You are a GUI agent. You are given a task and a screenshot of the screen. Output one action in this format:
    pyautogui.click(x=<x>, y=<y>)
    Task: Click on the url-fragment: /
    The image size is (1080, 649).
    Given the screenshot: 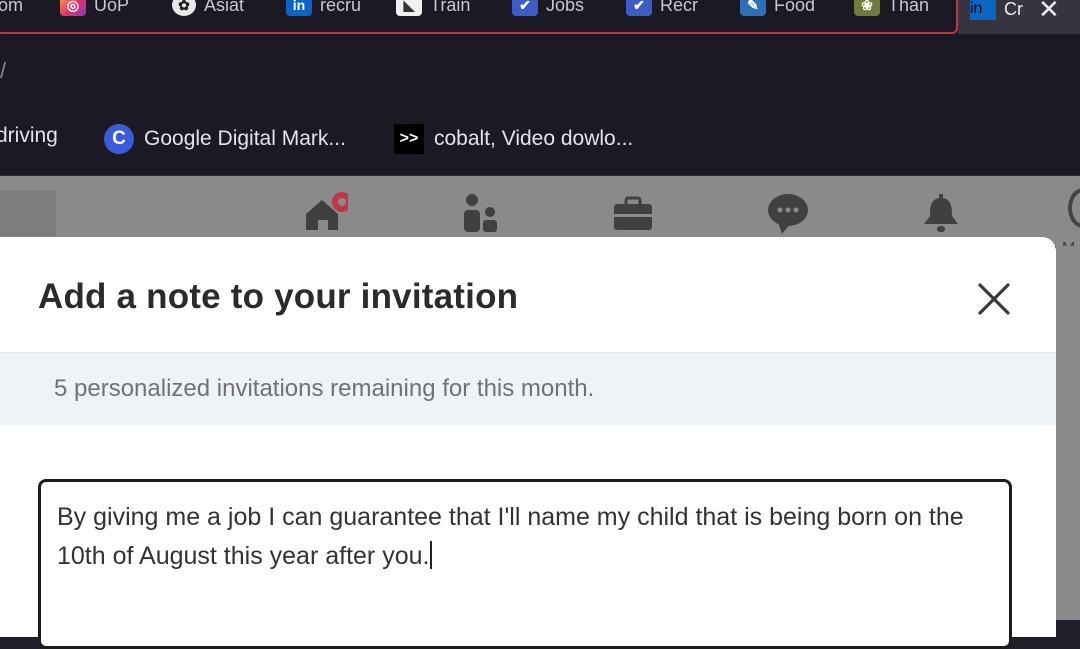 What is the action you would take?
    pyautogui.click(x=3, y=70)
    